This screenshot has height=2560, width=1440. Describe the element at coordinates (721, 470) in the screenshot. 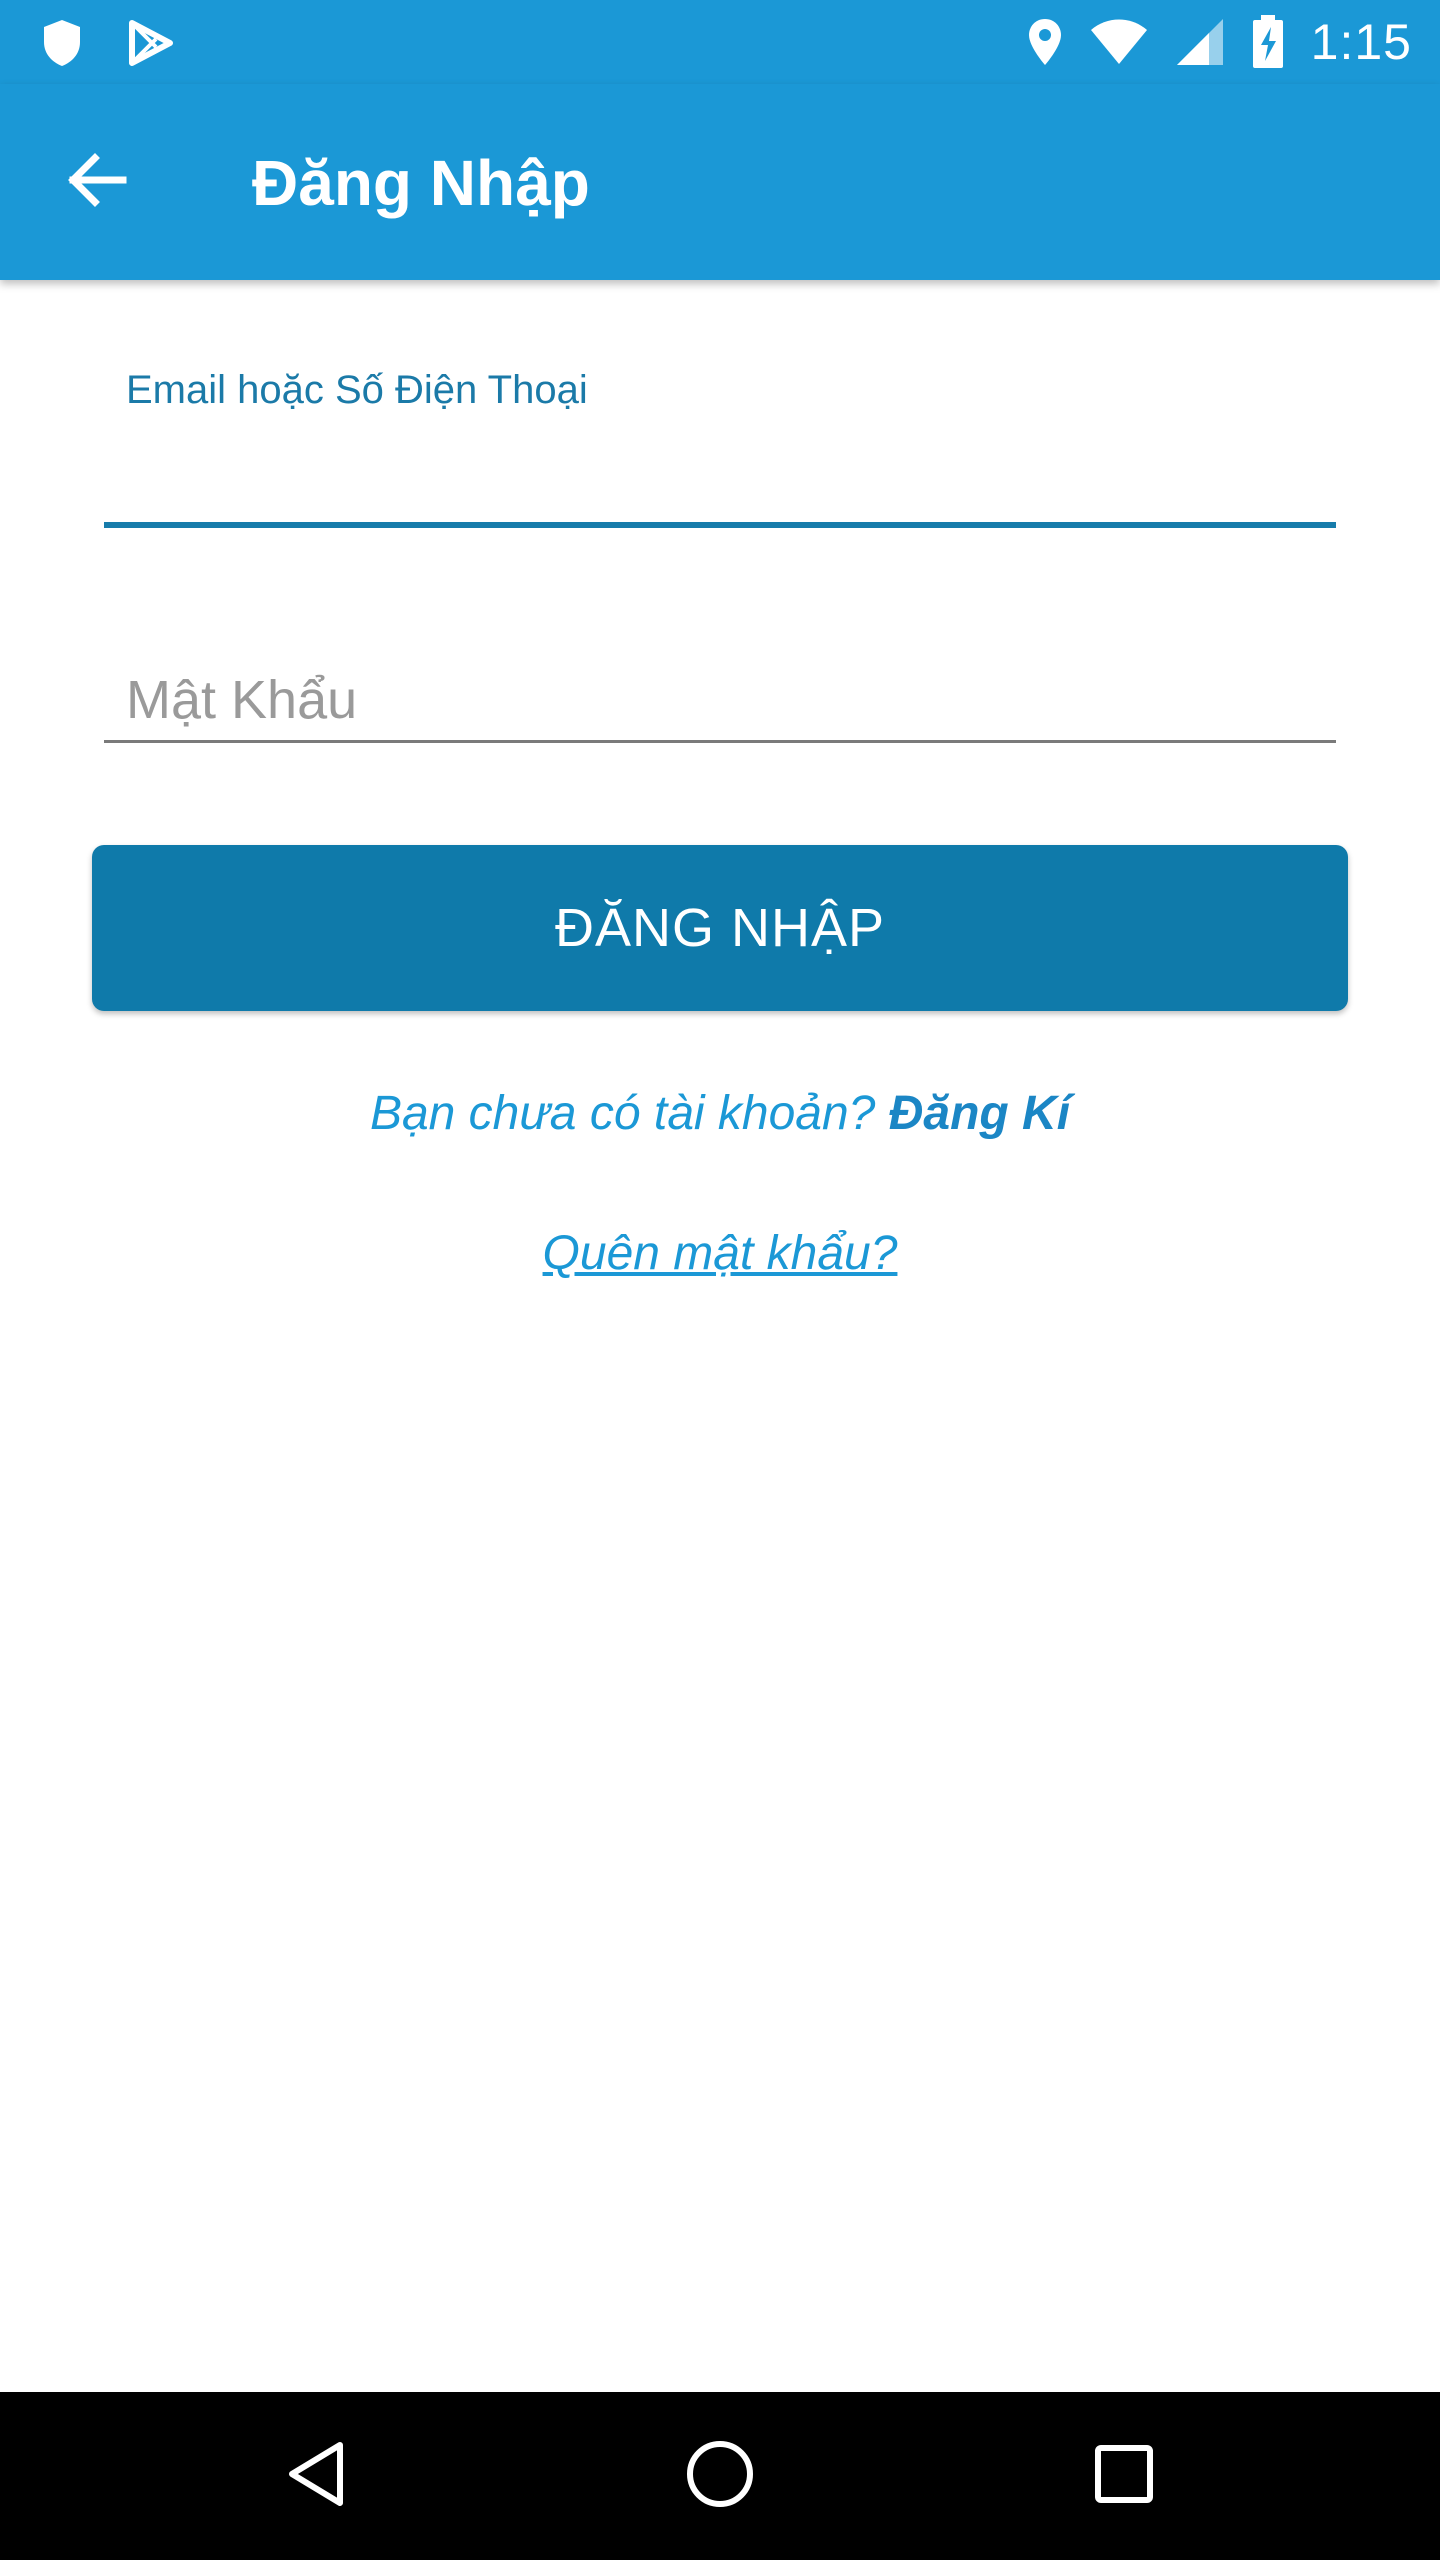

I see `email-input` at that location.